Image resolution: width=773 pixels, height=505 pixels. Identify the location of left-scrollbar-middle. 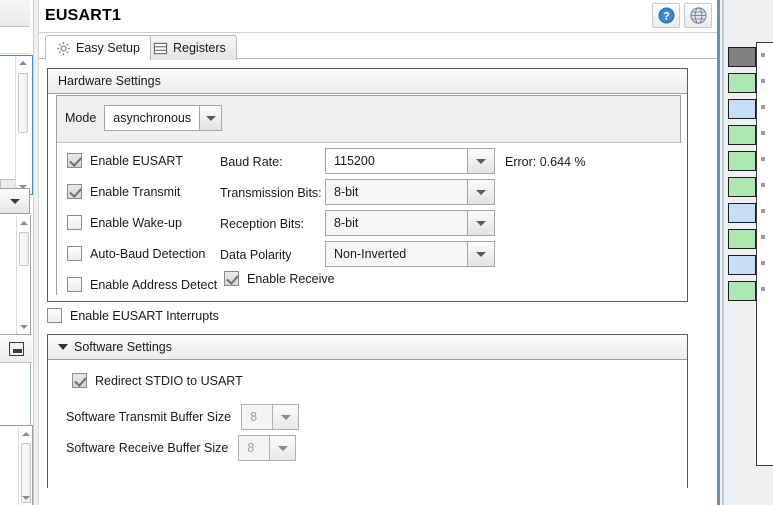
(23, 275).